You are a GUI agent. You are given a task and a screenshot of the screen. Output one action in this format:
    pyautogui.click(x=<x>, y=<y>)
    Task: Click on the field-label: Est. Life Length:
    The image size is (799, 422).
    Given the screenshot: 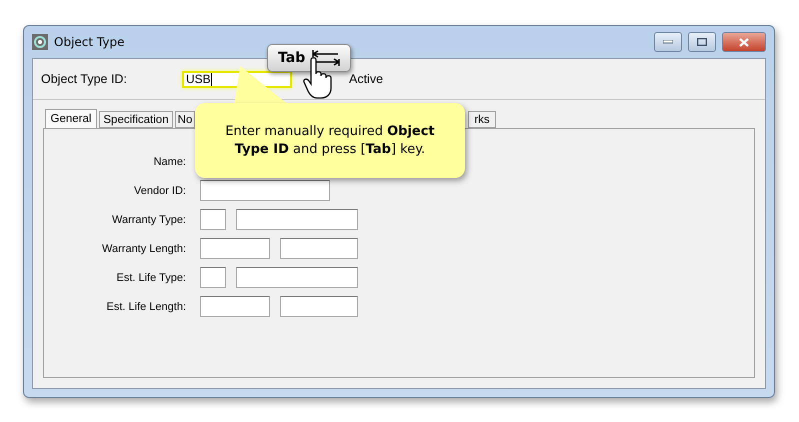 What is the action you would take?
    pyautogui.click(x=146, y=306)
    